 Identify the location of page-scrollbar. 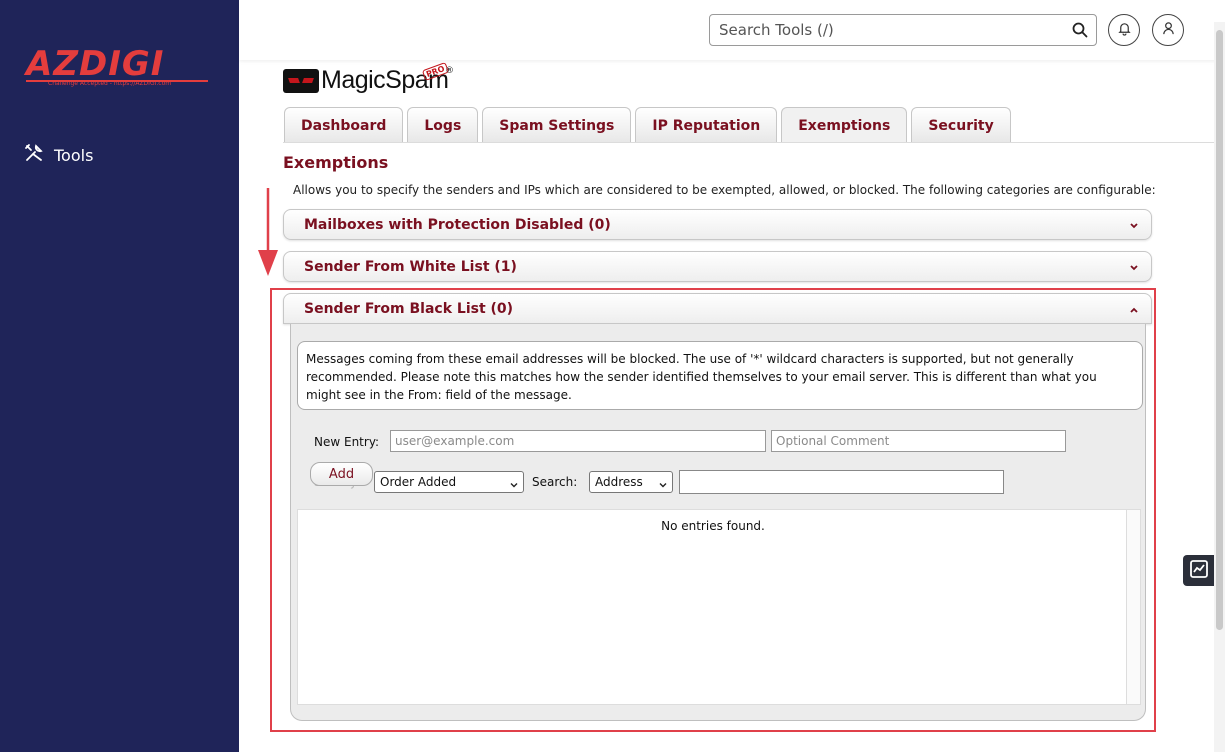
(1219, 387).